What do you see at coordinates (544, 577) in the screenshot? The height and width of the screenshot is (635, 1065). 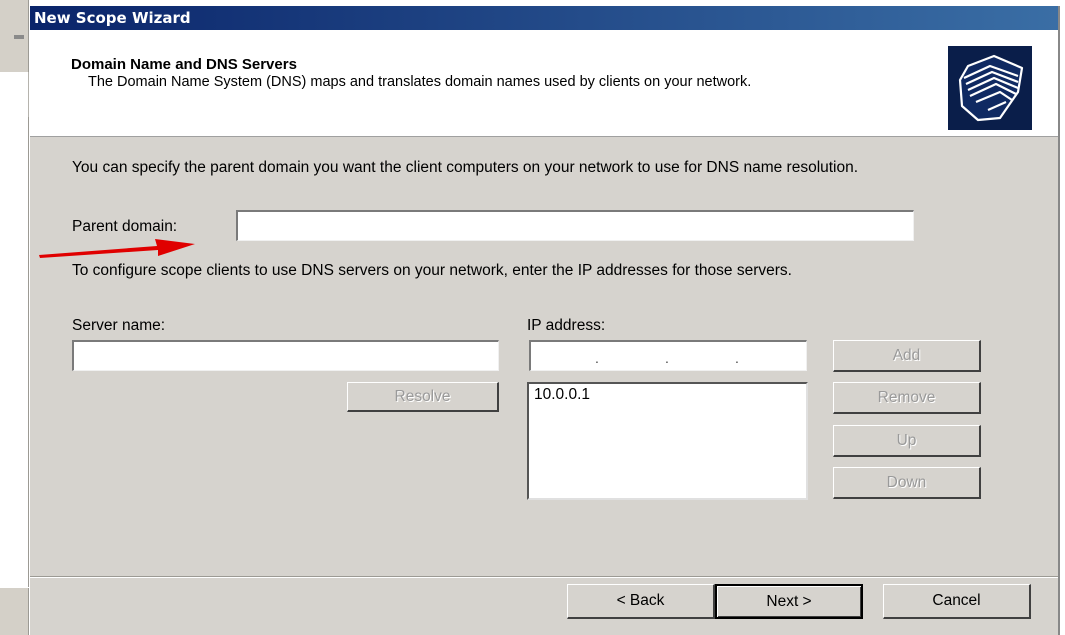 I see `footer-divider-highlight` at bounding box center [544, 577].